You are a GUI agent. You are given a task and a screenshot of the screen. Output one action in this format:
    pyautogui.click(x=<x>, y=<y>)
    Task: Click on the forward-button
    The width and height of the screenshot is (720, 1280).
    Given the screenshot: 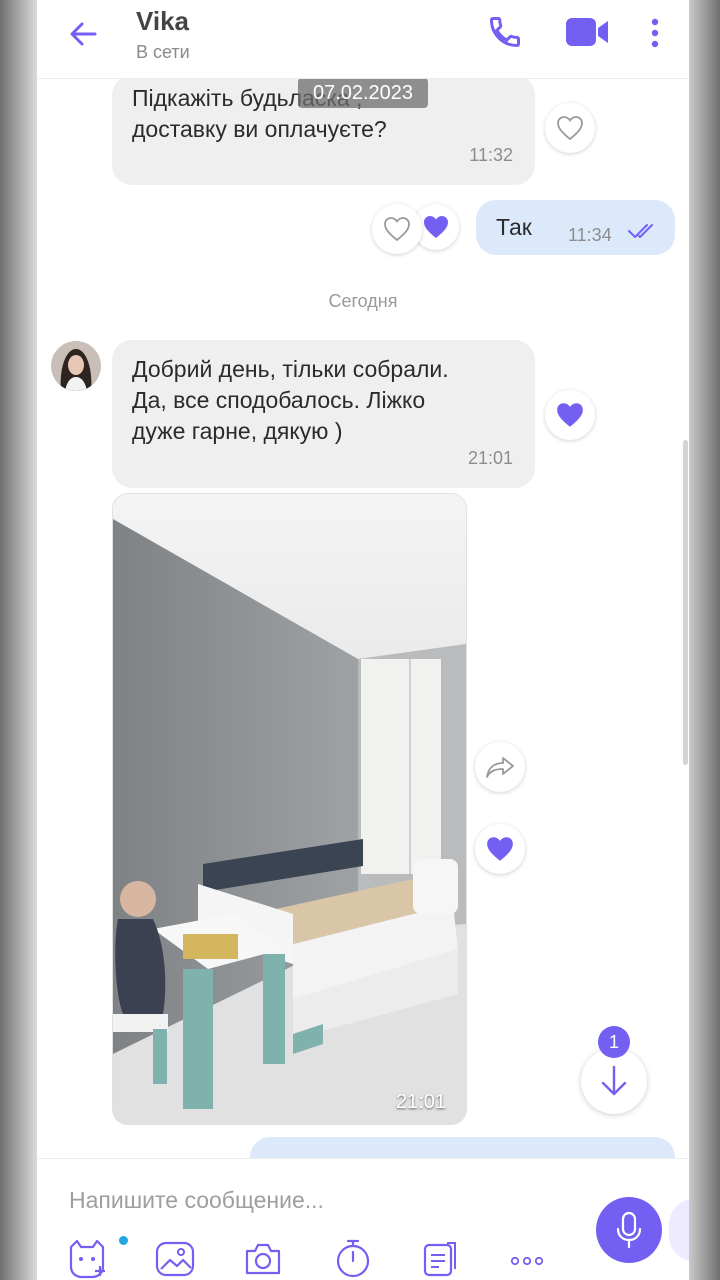 What is the action you would take?
    pyautogui.click(x=500, y=767)
    